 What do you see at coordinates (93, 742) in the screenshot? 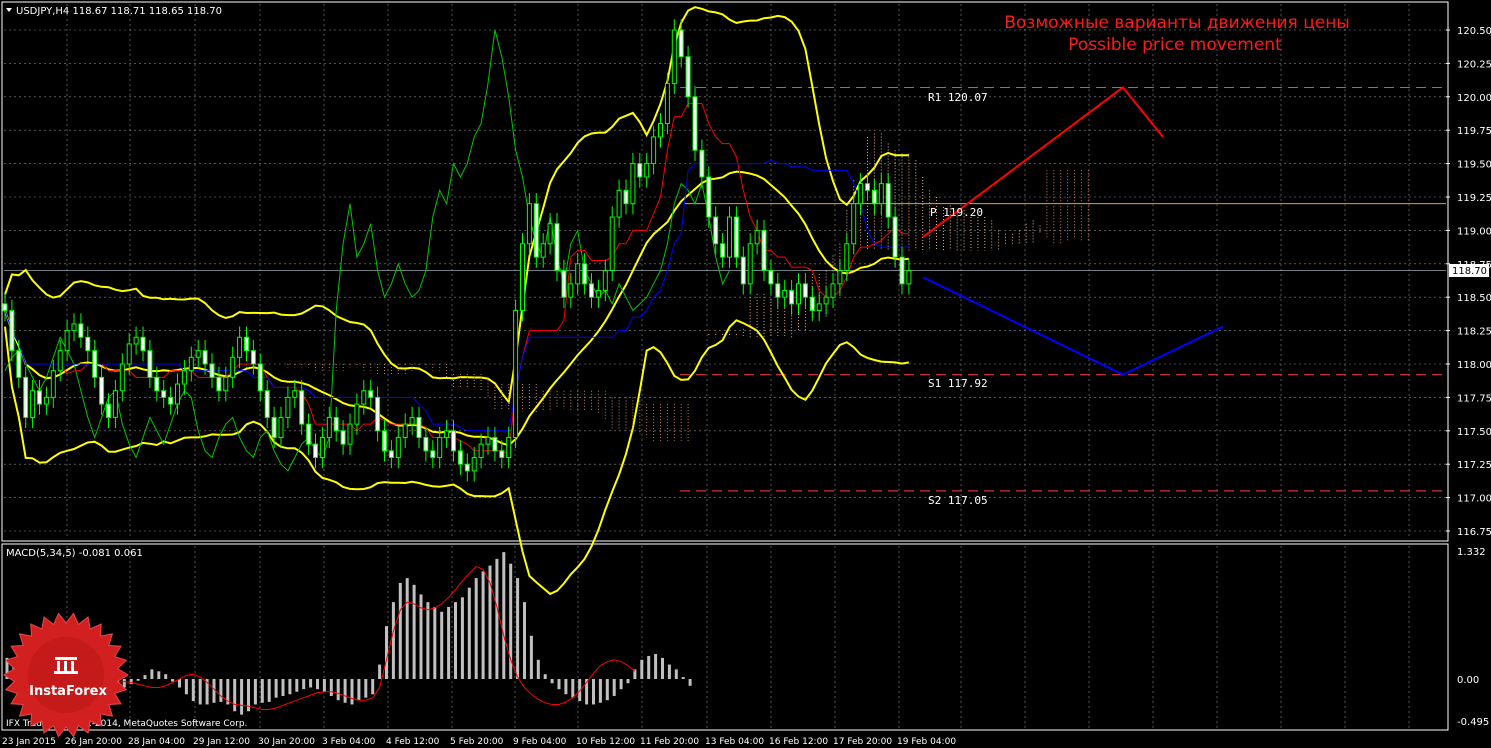
I see `time-tick-label: 26 Jan 20:00` at bounding box center [93, 742].